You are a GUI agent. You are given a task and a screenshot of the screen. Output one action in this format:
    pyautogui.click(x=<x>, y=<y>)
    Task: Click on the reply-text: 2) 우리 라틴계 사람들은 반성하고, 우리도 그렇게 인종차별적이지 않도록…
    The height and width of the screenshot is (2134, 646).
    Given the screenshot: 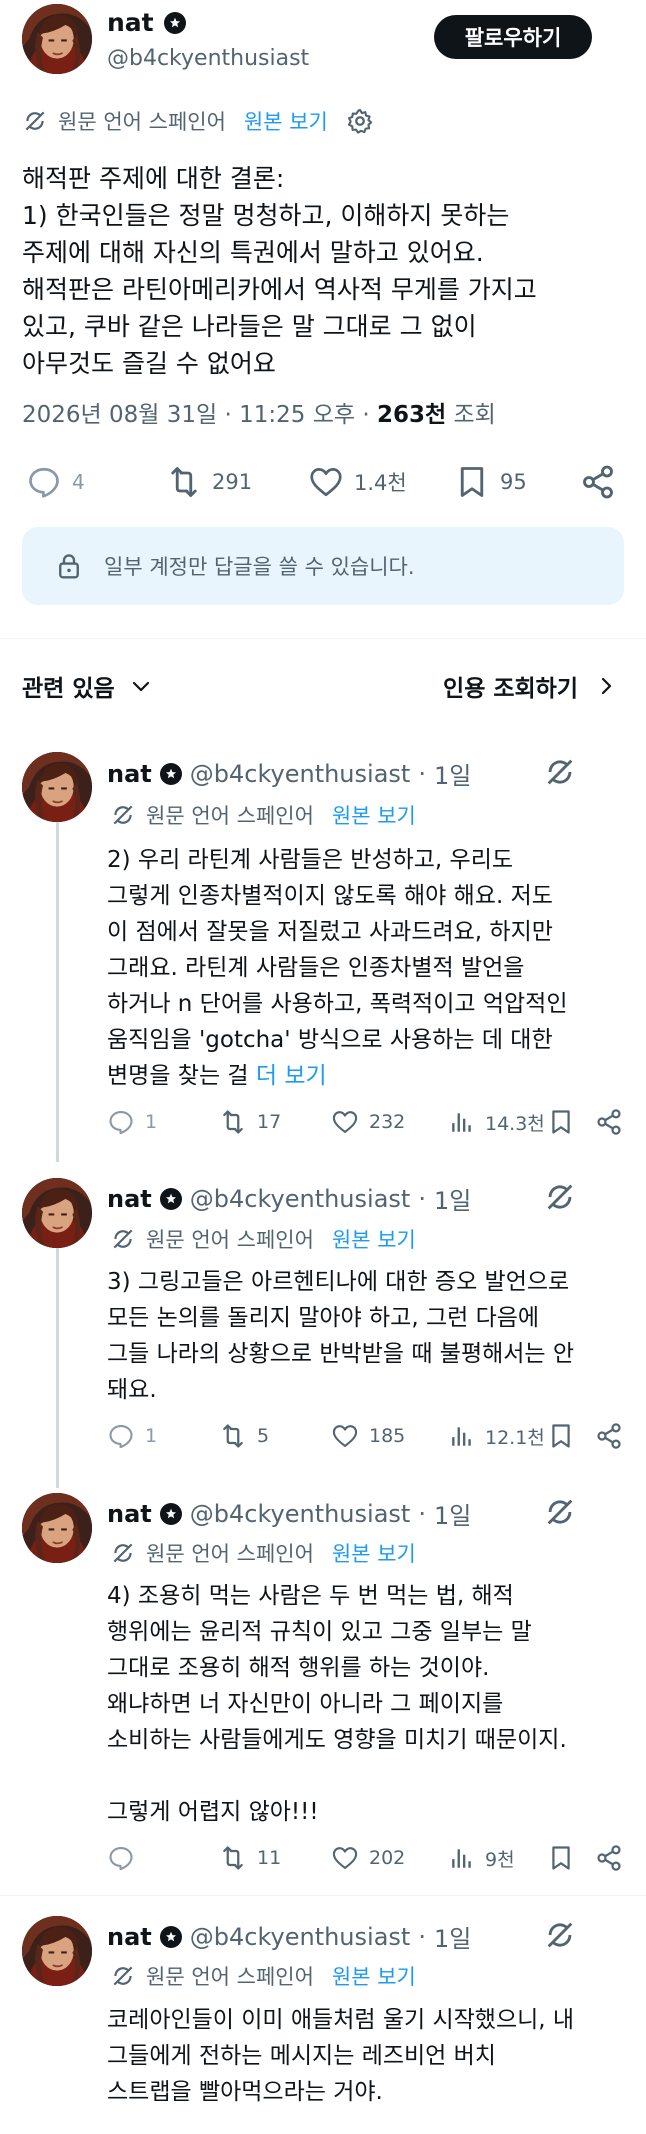 What is the action you would take?
    pyautogui.click(x=368, y=968)
    